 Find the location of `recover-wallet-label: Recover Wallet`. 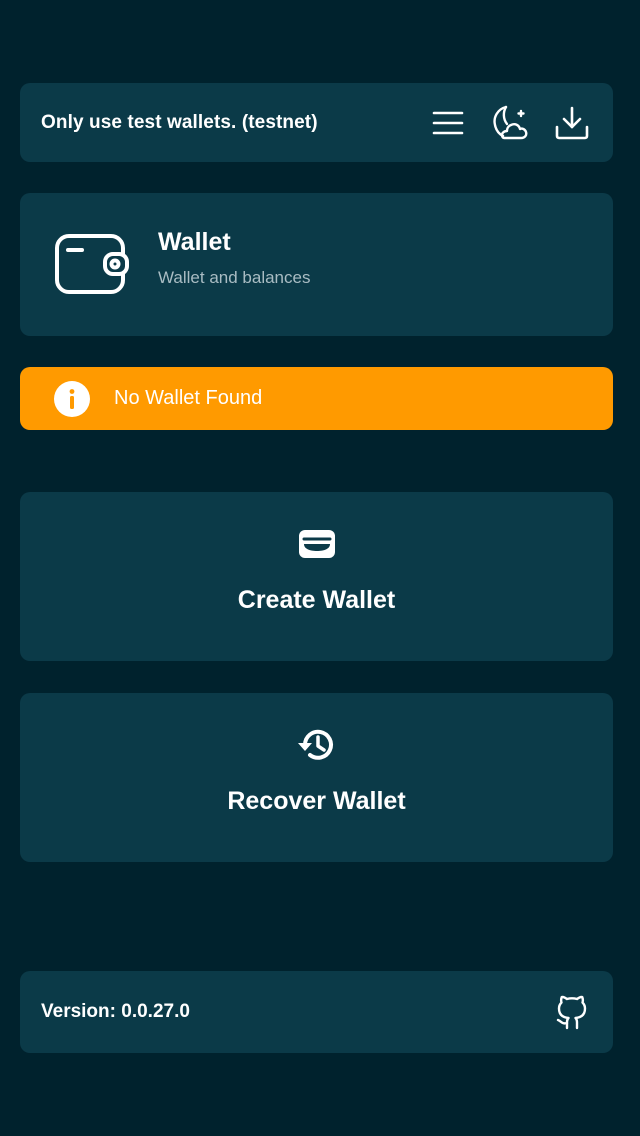

recover-wallet-label: Recover Wallet is located at coordinates (316, 801).